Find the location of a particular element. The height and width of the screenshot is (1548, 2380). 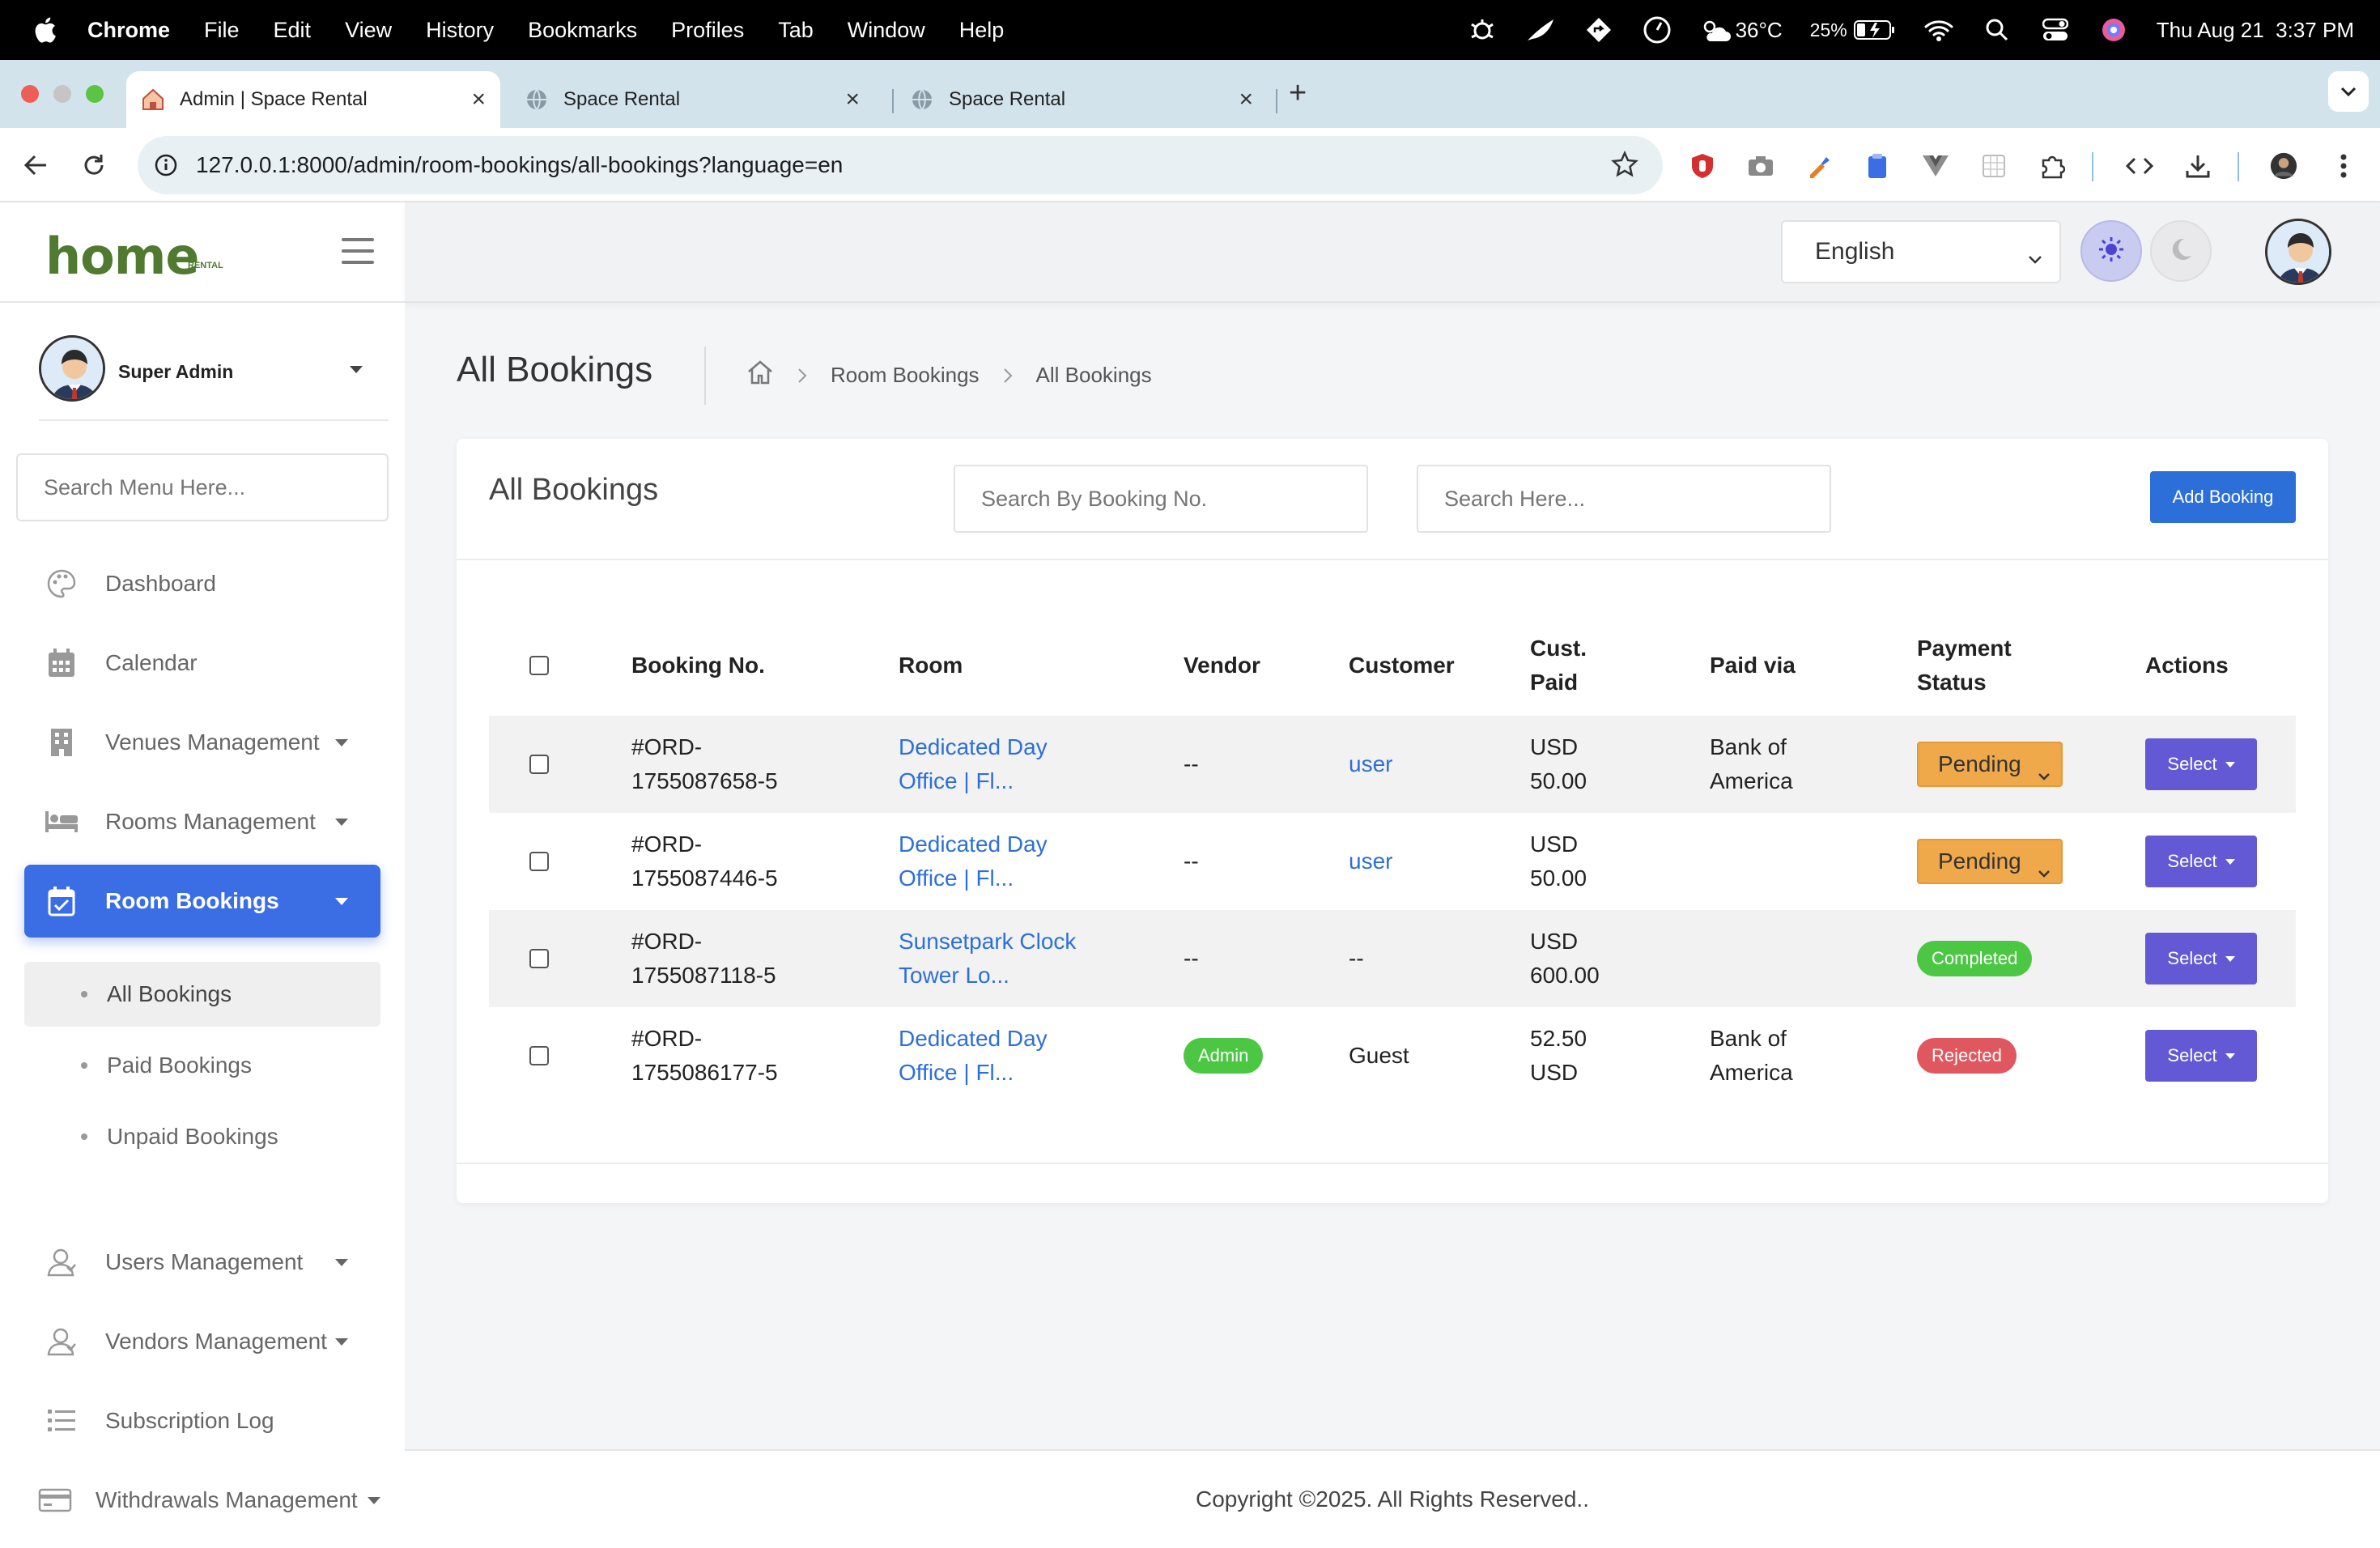

tab-space-rental-2: Space Rental × is located at coordinates (1081, 100).